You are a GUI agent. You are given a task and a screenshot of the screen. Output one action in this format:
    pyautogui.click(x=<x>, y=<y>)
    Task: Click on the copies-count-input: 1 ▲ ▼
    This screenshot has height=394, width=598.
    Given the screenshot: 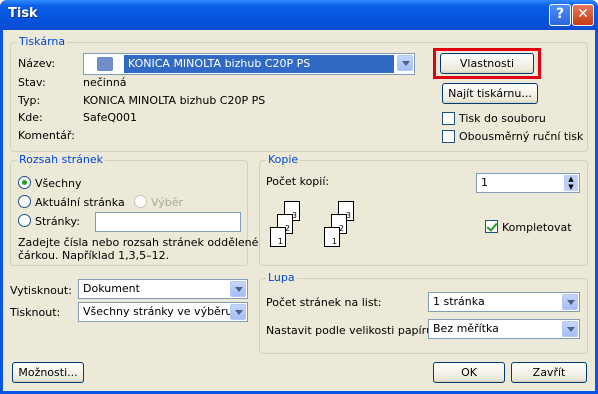 What is the action you would take?
    pyautogui.click(x=528, y=183)
    